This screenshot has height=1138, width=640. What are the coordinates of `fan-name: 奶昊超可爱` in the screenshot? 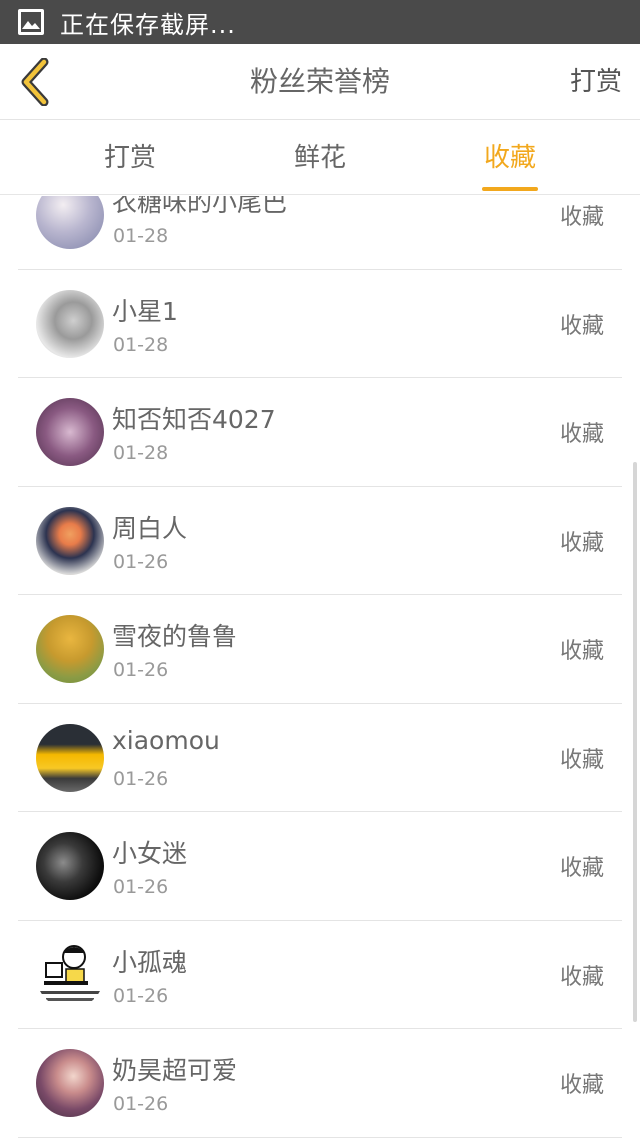 It's located at (175, 1070).